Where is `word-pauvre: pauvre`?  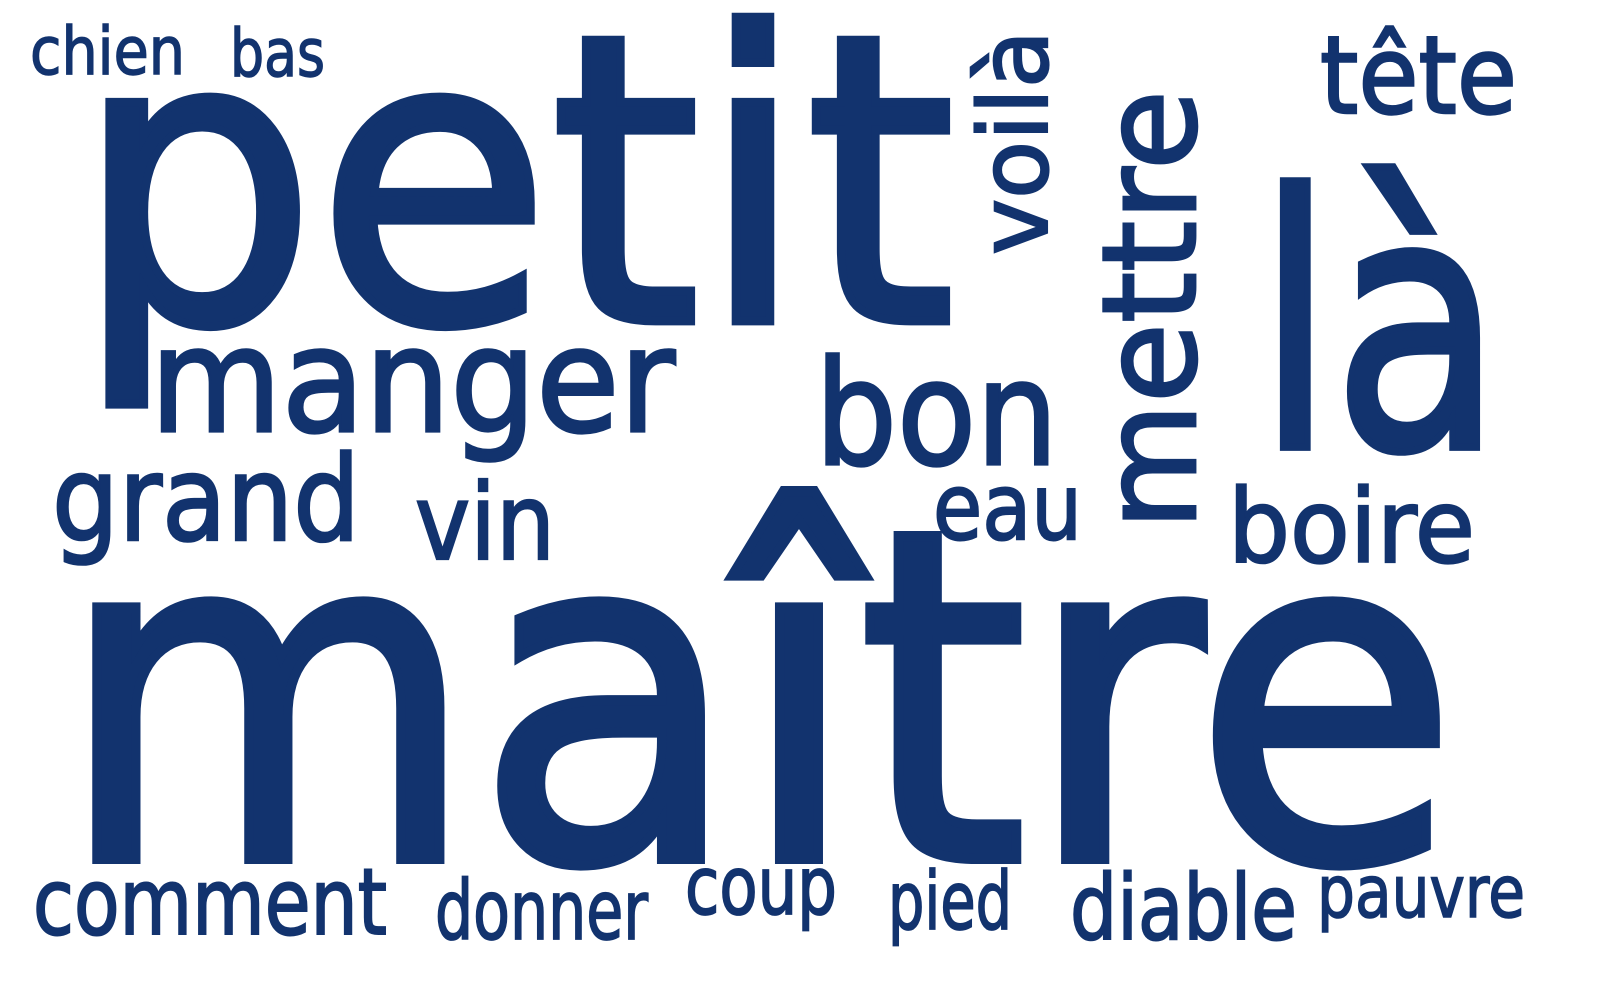
word-pauvre: pauvre is located at coordinates (1420, 892).